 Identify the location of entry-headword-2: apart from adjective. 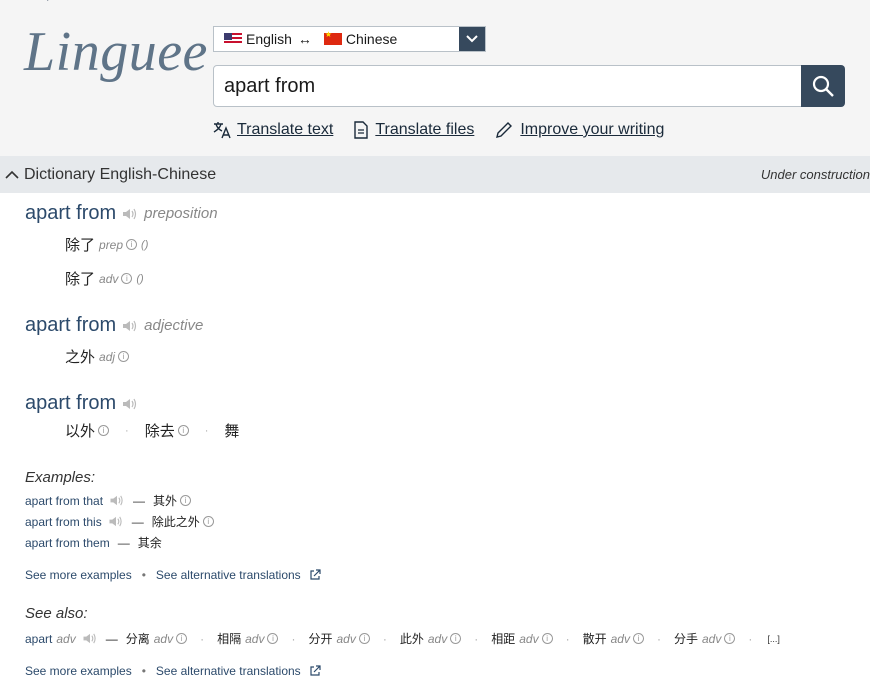
(114, 325).